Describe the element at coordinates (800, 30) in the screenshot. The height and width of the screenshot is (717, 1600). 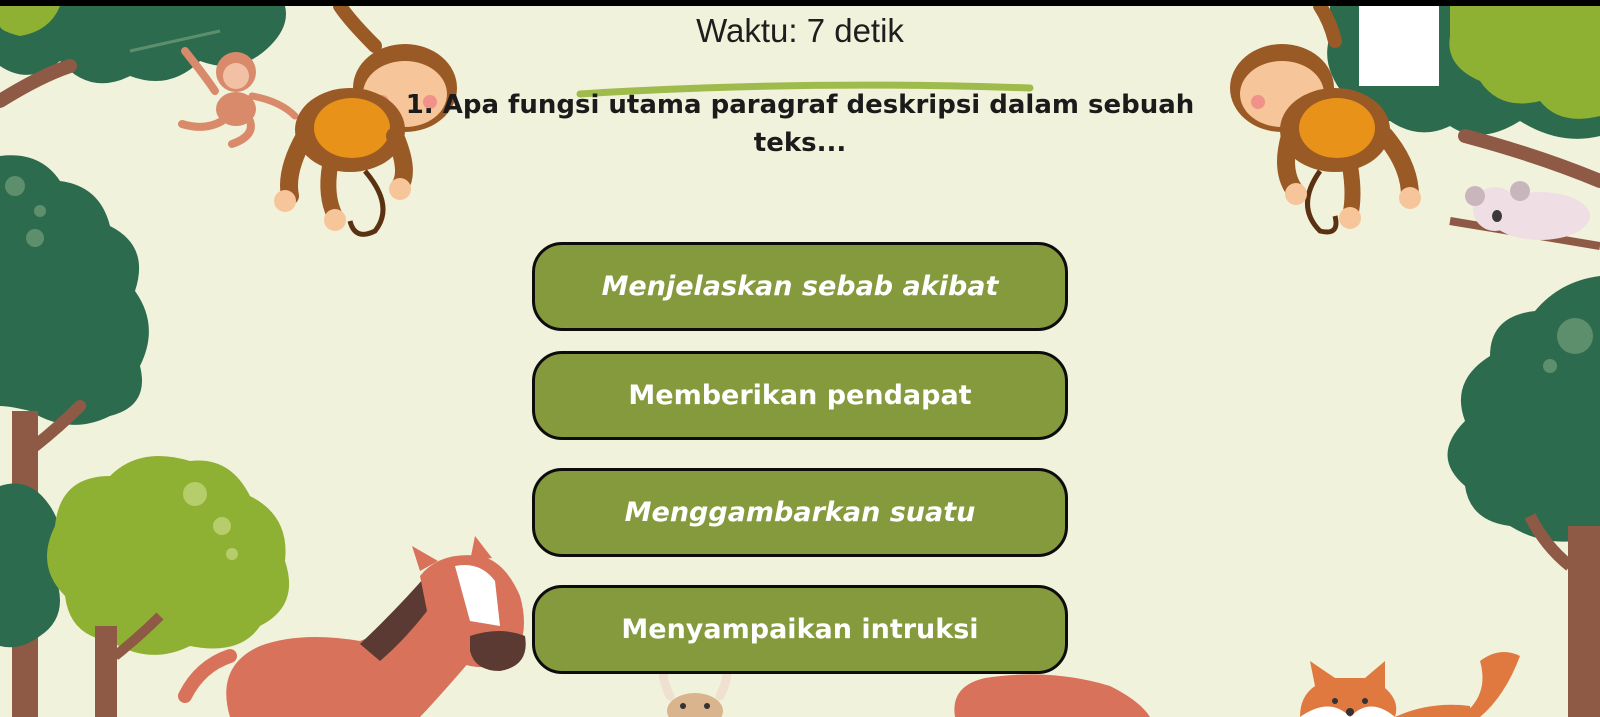
I see `timer-label: Waktu: 7 detik` at that location.